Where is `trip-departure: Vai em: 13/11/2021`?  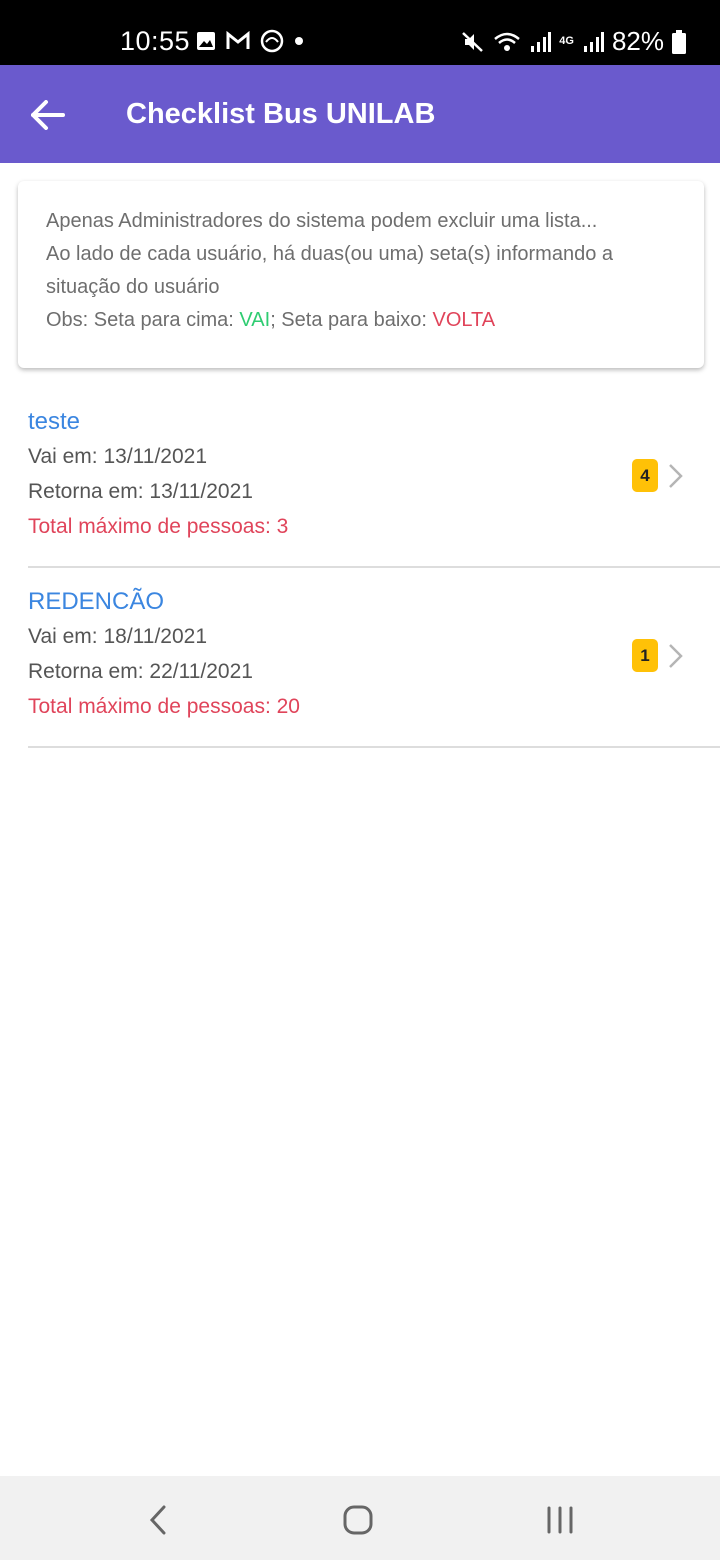 trip-departure: Vai em: 13/11/2021 is located at coordinates (118, 456).